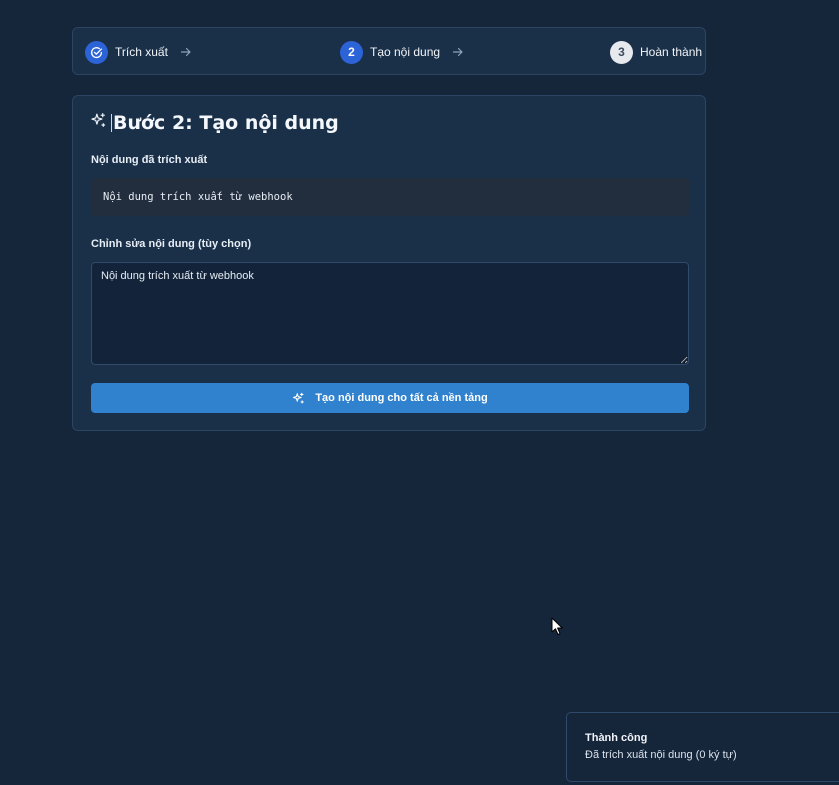 The height and width of the screenshot is (785, 839). What do you see at coordinates (226, 123) in the screenshot?
I see `page-title: Bước 2: Tạo nội dung` at bounding box center [226, 123].